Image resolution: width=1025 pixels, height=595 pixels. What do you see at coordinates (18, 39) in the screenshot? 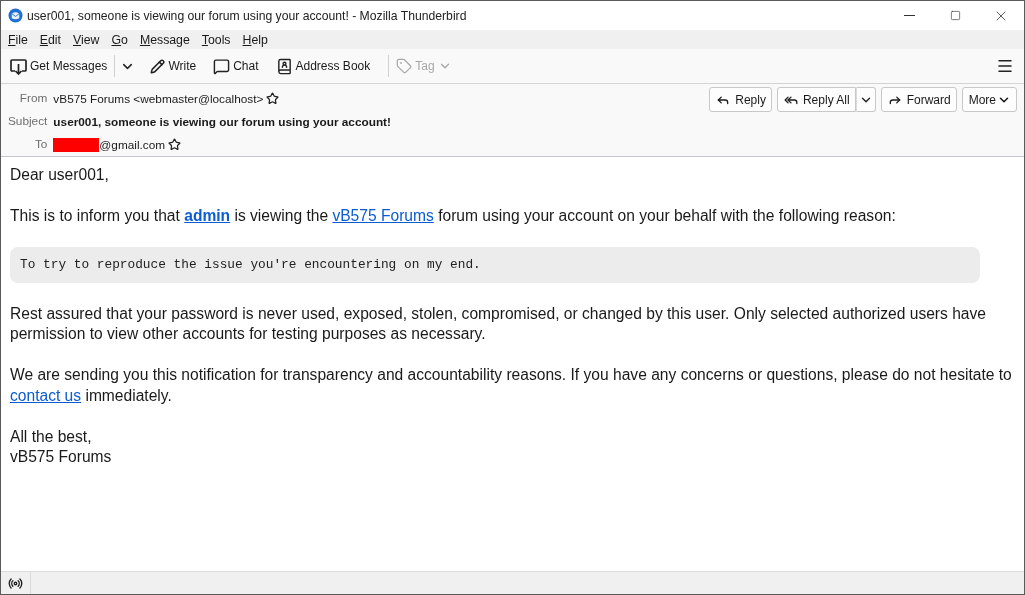
I see `menu-item: File` at bounding box center [18, 39].